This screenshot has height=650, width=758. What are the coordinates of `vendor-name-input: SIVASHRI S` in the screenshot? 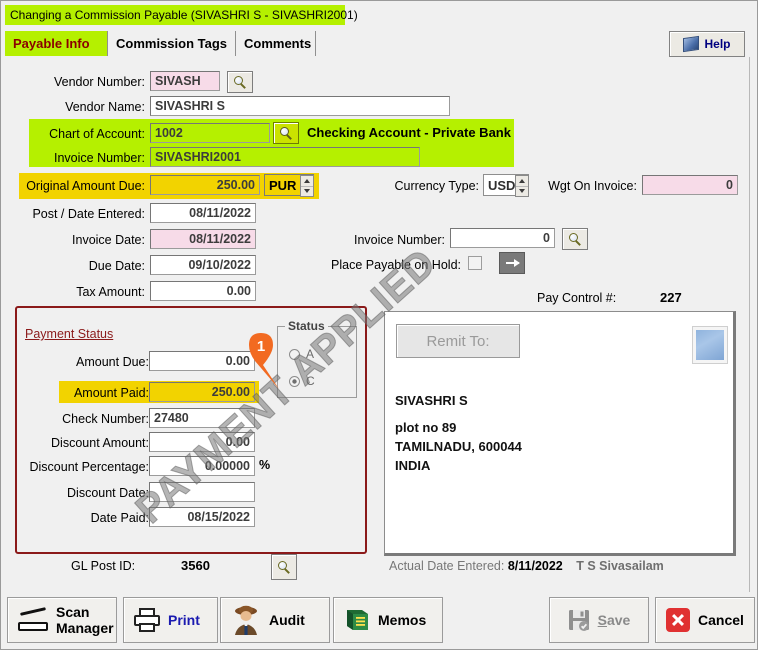 It's located at (300, 106).